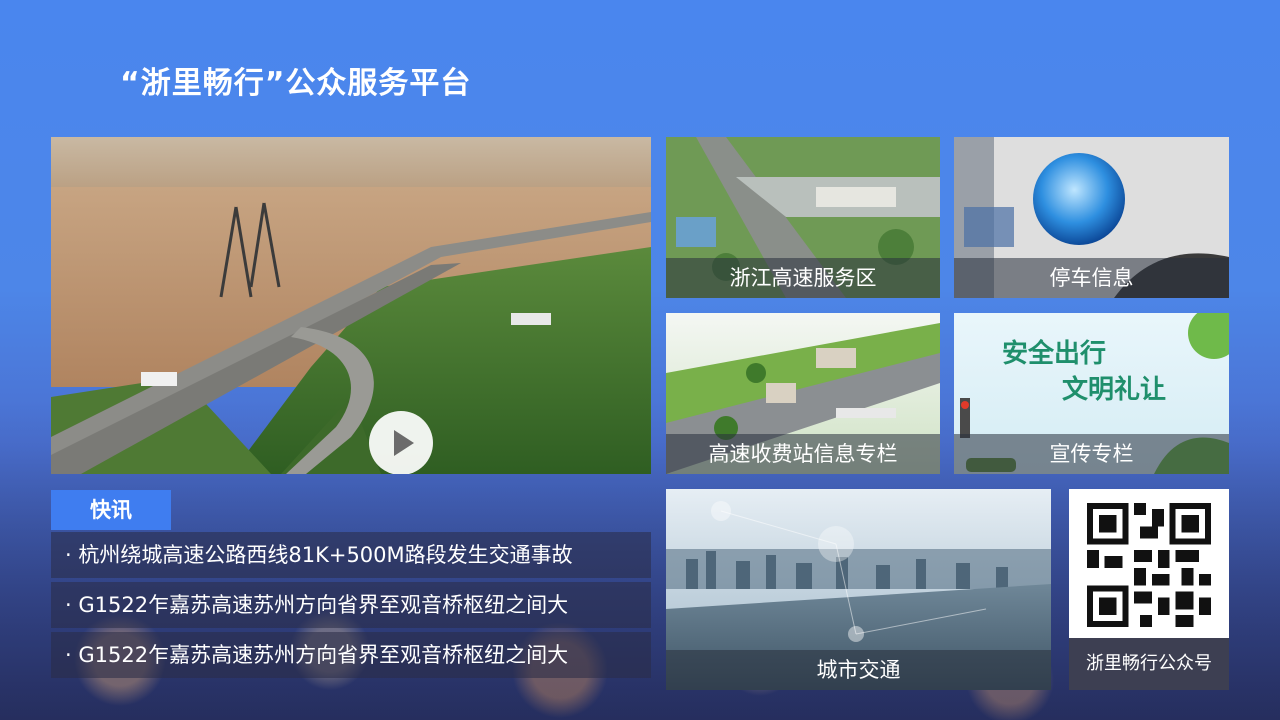 This screenshot has width=1280, height=720. I want to click on city-traffic-tile: 城市交通, so click(858, 589).